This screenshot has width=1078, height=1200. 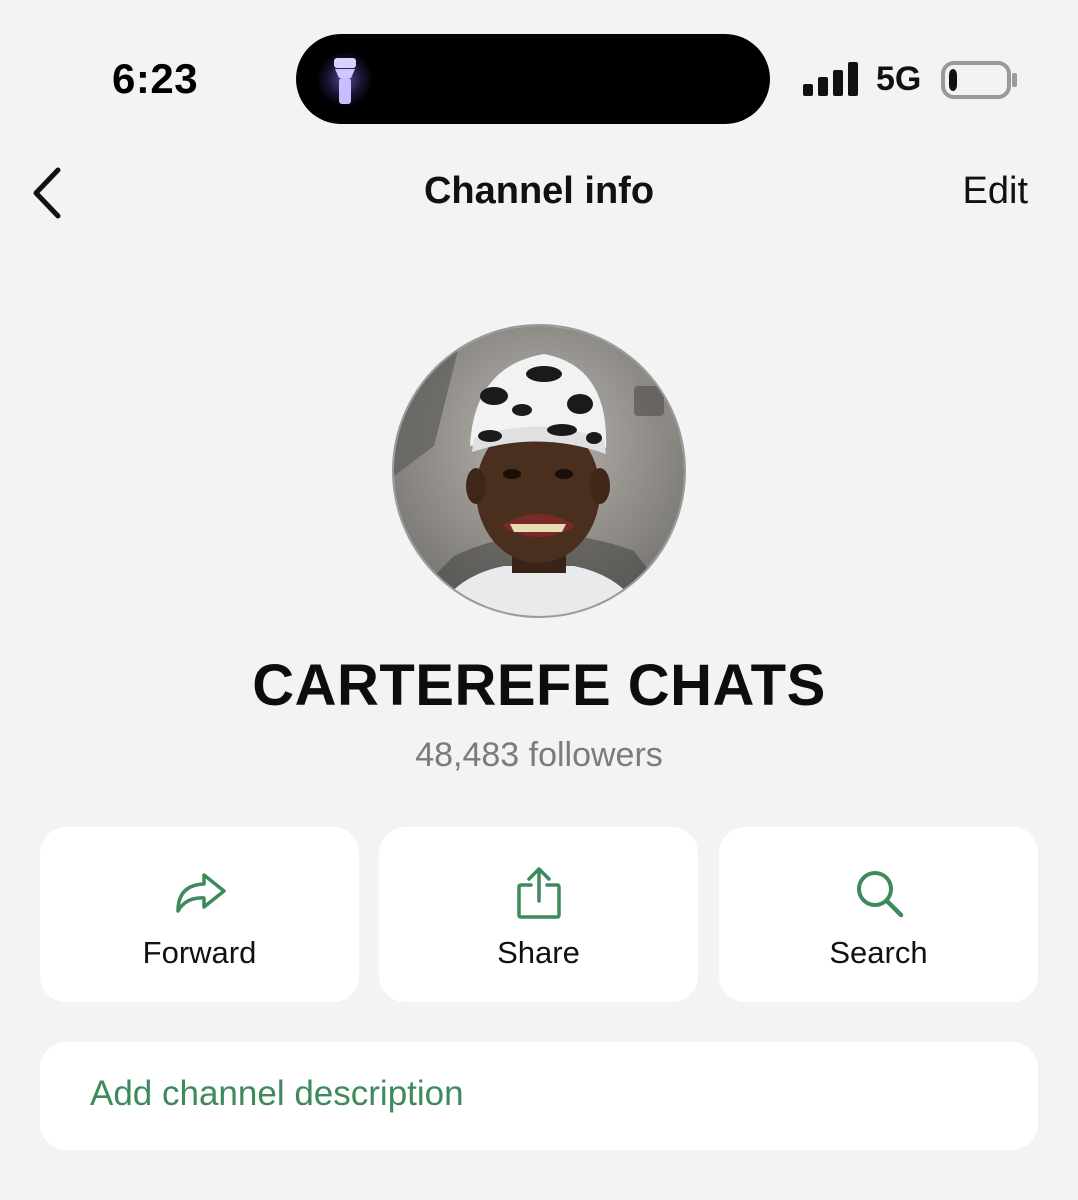 What do you see at coordinates (979, 80) in the screenshot?
I see `battery-icon` at bounding box center [979, 80].